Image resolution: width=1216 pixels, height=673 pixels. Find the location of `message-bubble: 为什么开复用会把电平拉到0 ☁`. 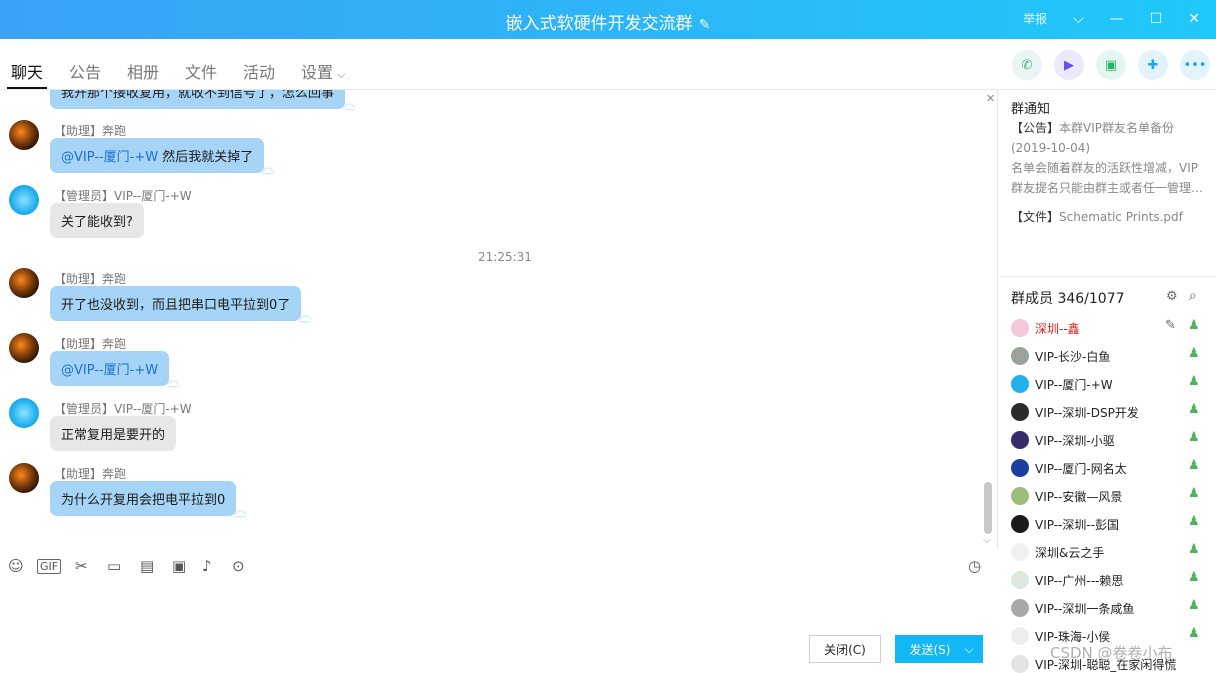

message-bubble: 为什么开复用会把电平拉到0 ☁ is located at coordinates (148, 500).